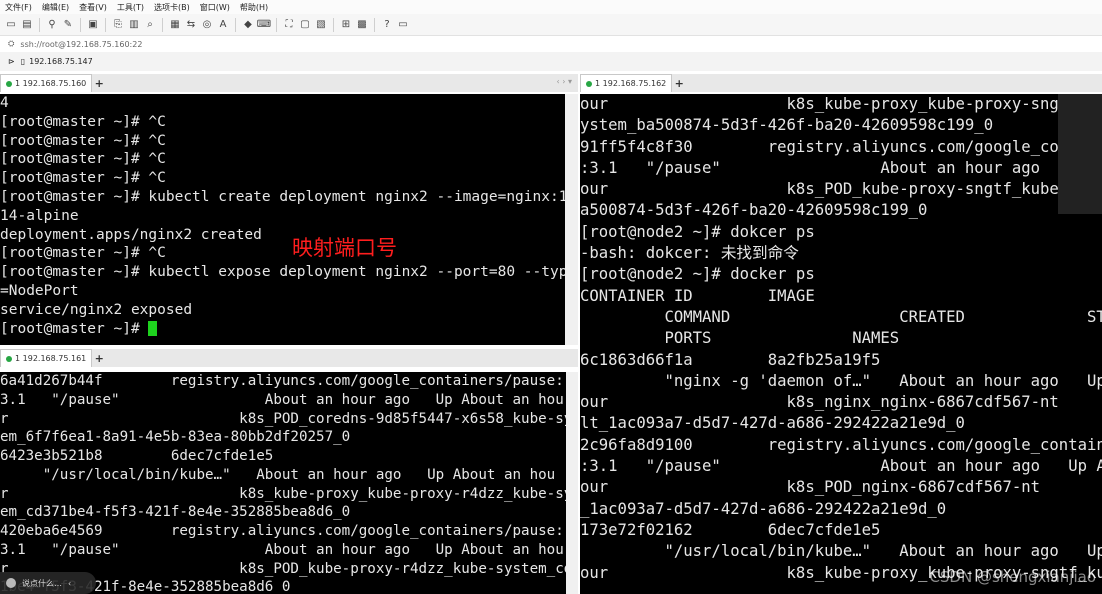 The width and height of the screenshot is (1102, 594). Describe the element at coordinates (810, 487) in the screenshot. I see `terminal-line: our k8s_POD_nginx-6867cdf567-nt` at that location.